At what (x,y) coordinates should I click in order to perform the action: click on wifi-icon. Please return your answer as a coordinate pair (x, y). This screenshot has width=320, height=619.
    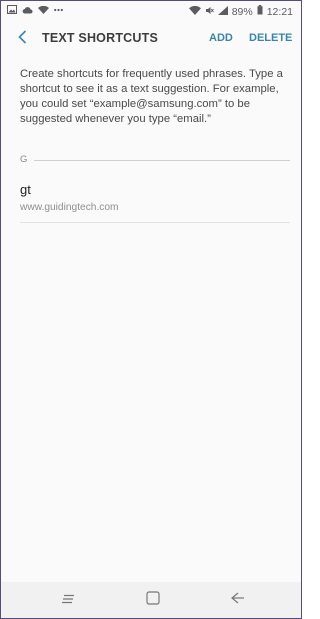
    Looking at the image, I should click on (43, 11).